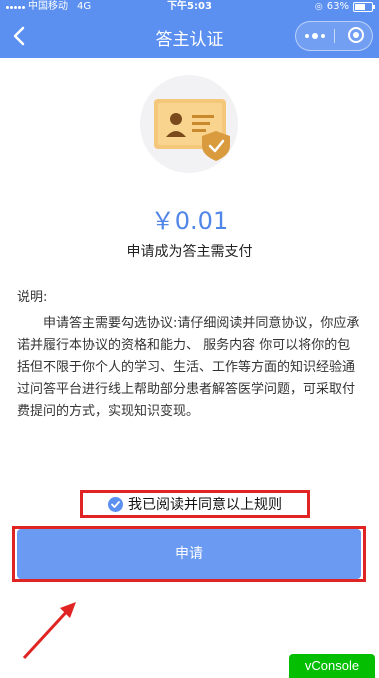 This screenshot has height=678, width=379. Describe the element at coordinates (189, 7) in the screenshot. I see `status-bar: 中国移动 4G 下午5:03 ◎ 63%` at that location.